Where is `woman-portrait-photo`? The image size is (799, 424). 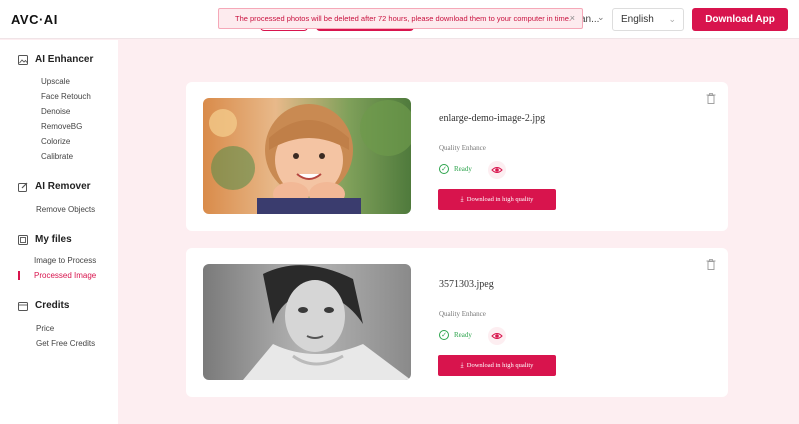
woman-portrait-photo is located at coordinates (307, 322).